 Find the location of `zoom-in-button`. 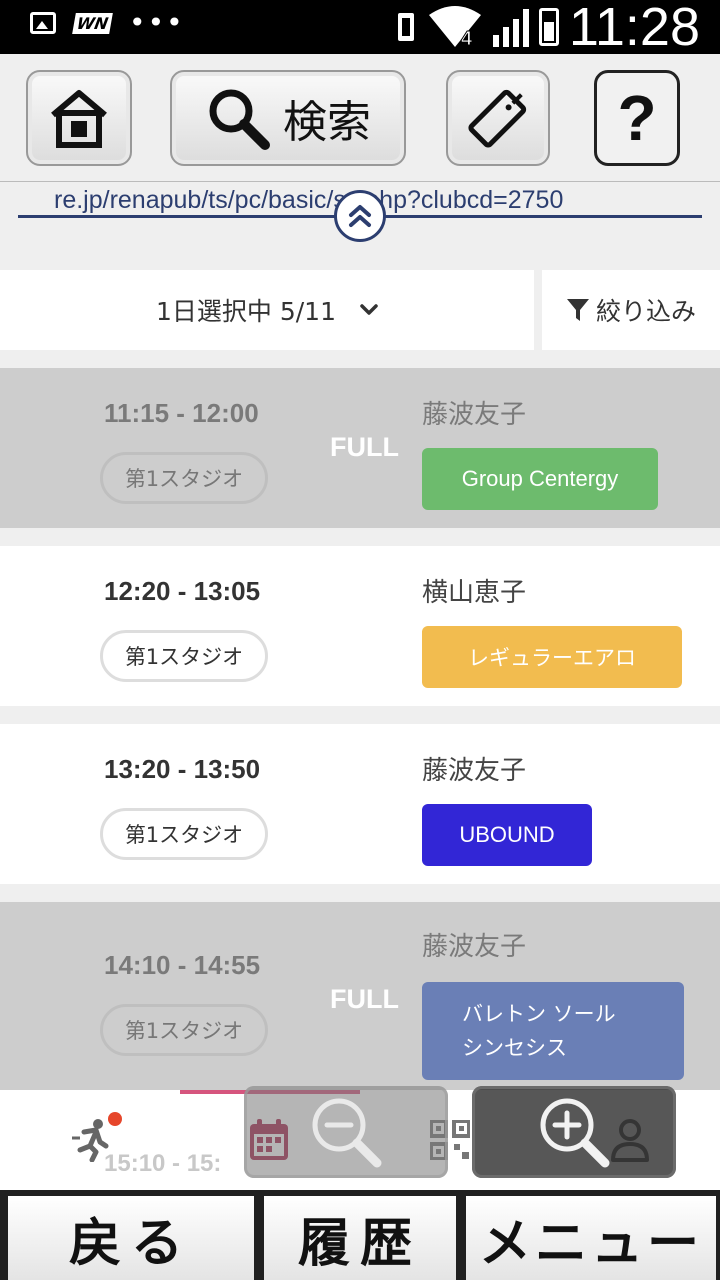

zoom-in-button is located at coordinates (574, 1132).